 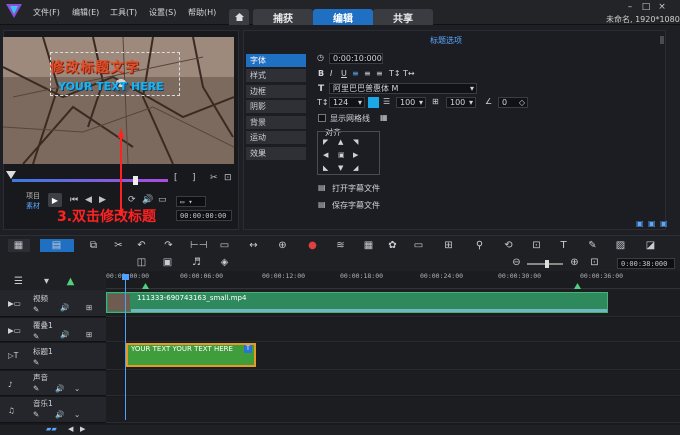 I want to click on maximize-icon: □, so click(x=646, y=7).